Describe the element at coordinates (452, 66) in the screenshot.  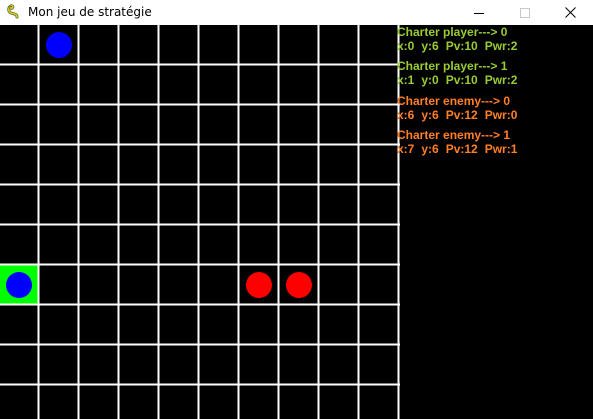
I see `charter-header: Charter player---> 1` at that location.